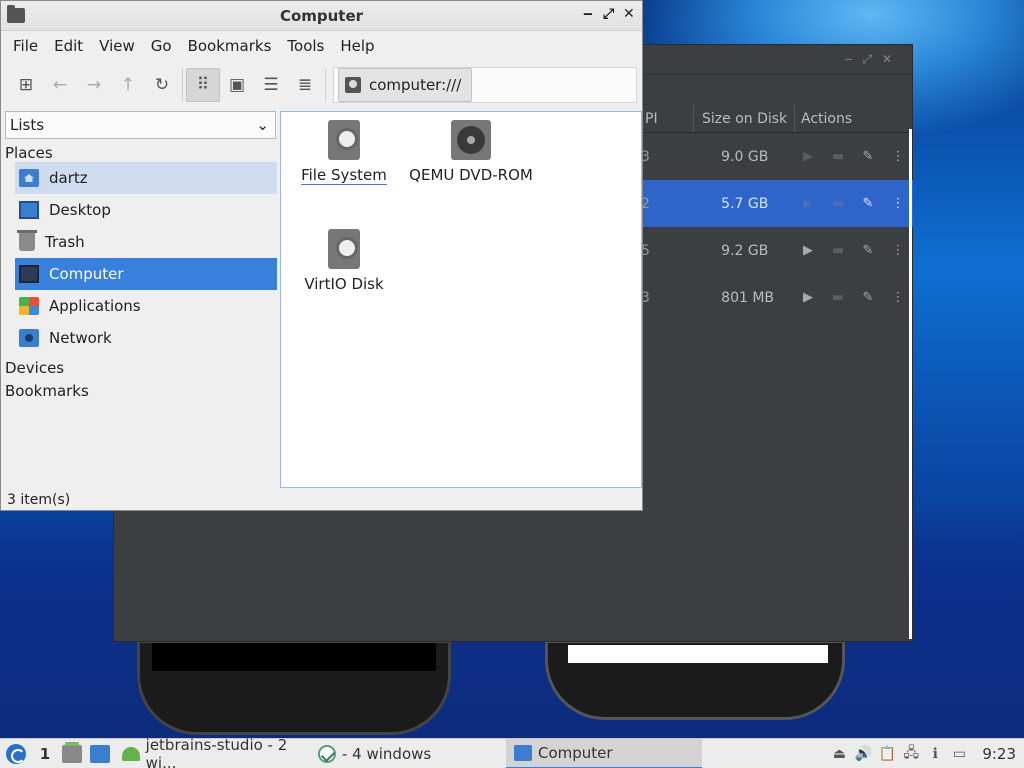 This screenshot has height=768, width=1024. Describe the element at coordinates (140, 388) in the screenshot. I see `bookmarks-header: Bookmarks` at that location.